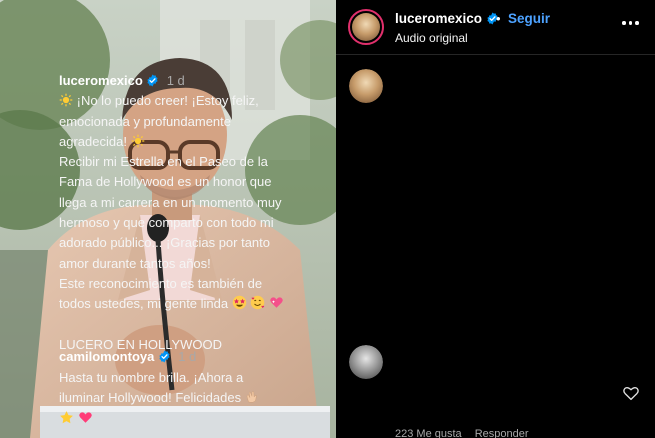 The width and height of the screenshot is (655, 438). I want to click on smiling-face-with-hearts-emoji-icon, so click(258, 303).